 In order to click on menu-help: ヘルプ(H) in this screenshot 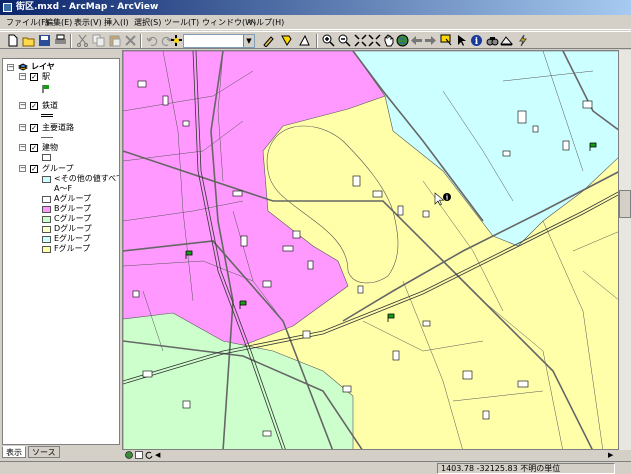, I will do `click(266, 22)`.